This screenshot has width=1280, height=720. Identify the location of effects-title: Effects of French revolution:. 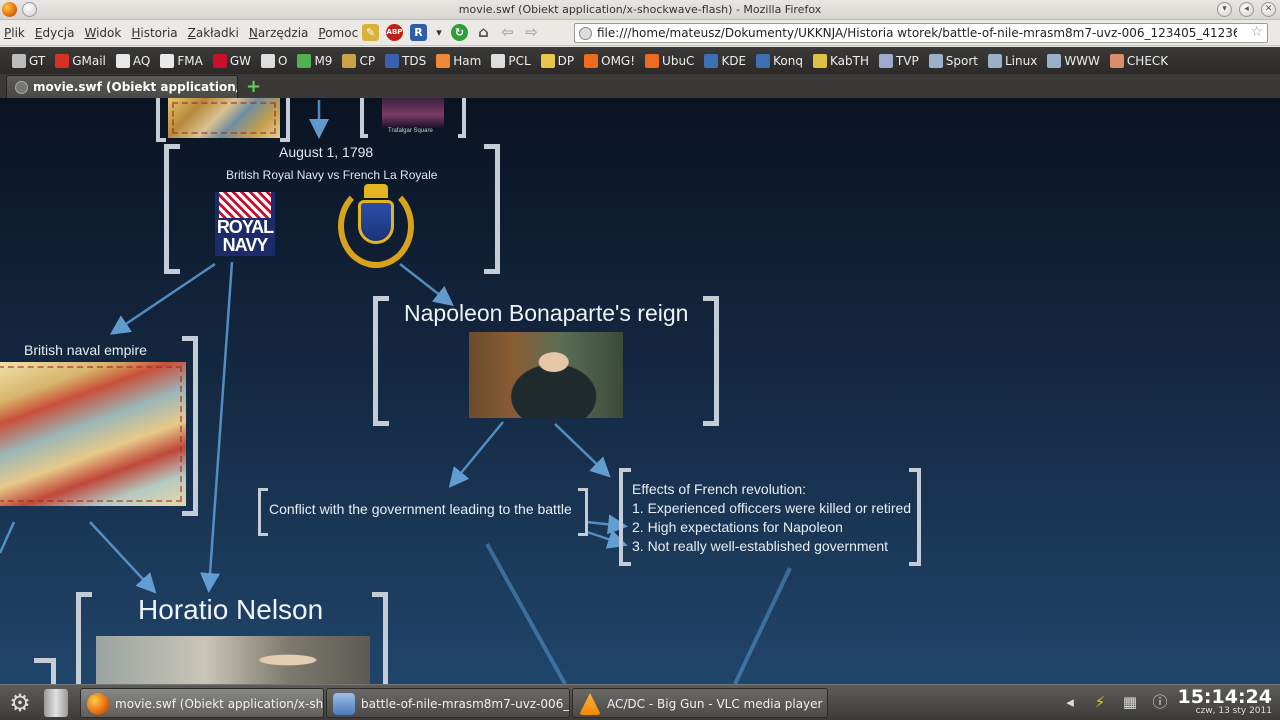
(719, 489).